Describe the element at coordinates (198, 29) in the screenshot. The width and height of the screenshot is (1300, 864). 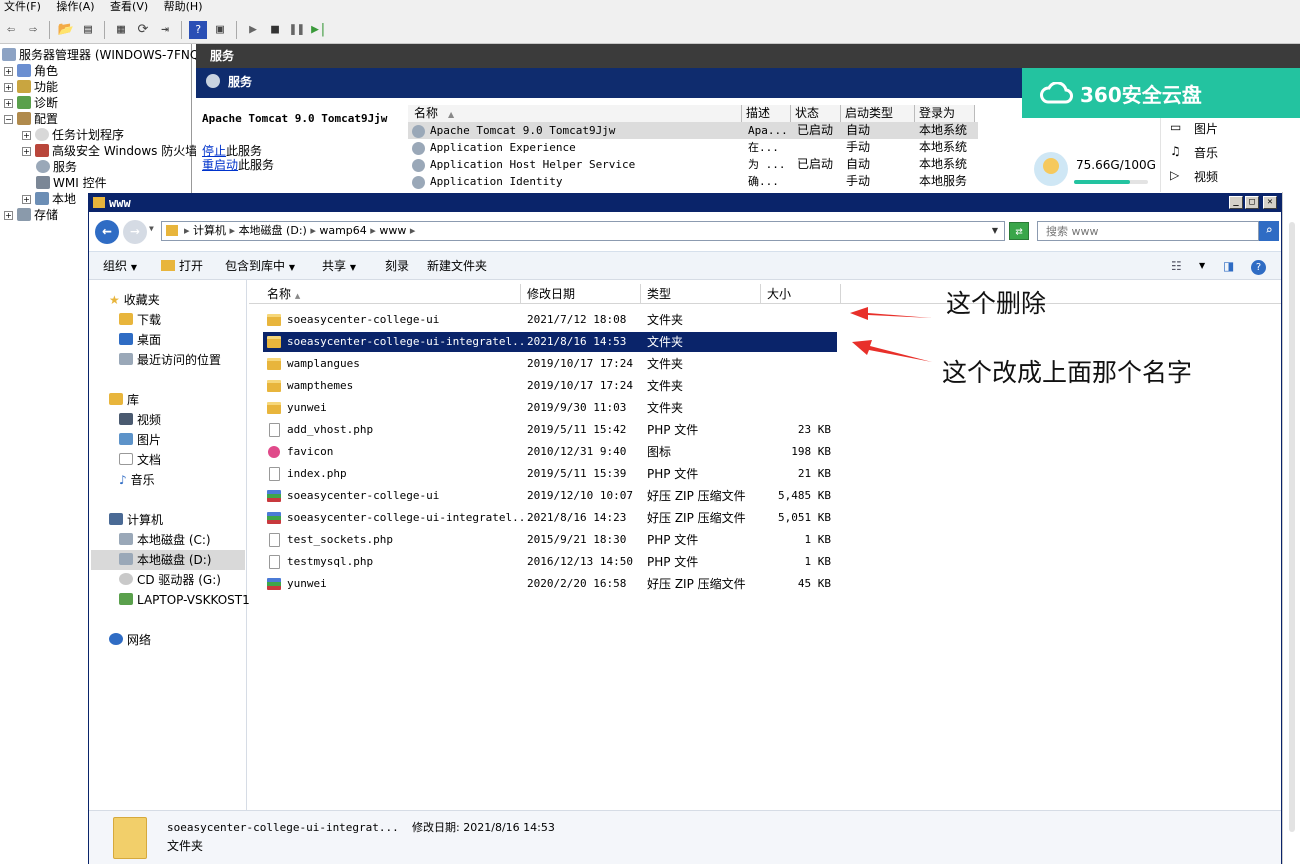
I see `help-icon: ?` at that location.